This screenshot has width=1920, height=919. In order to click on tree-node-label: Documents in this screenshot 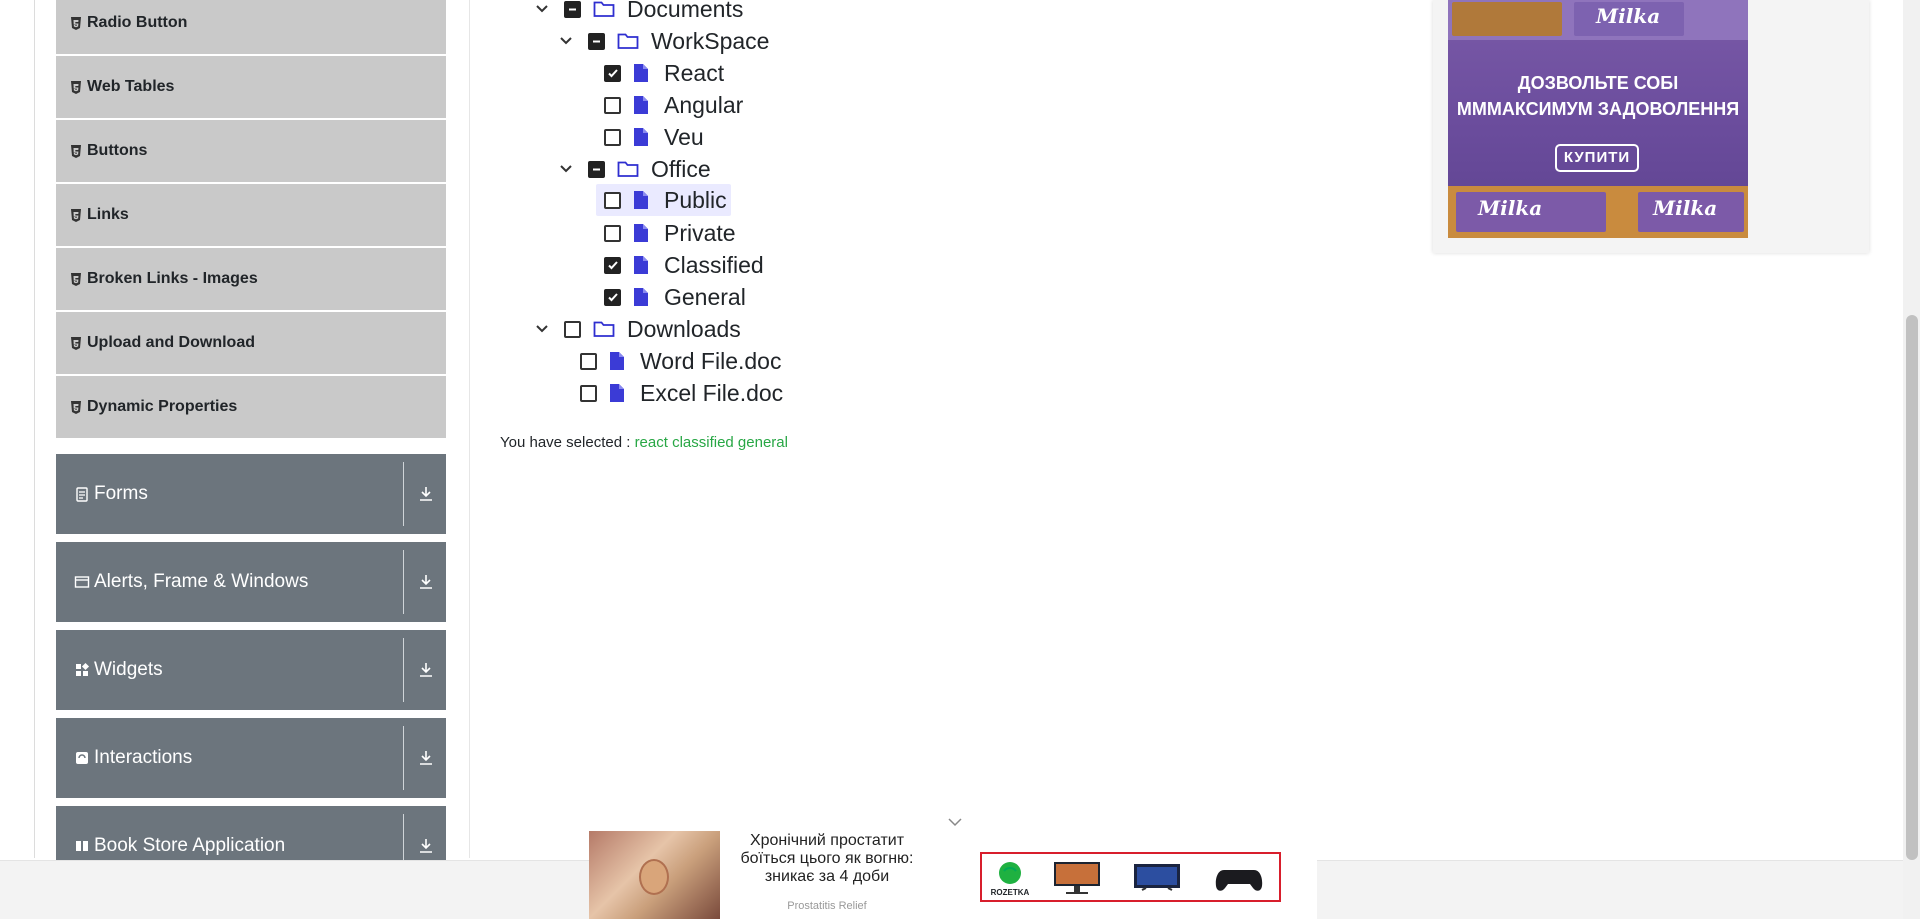, I will do `click(685, 11)`.